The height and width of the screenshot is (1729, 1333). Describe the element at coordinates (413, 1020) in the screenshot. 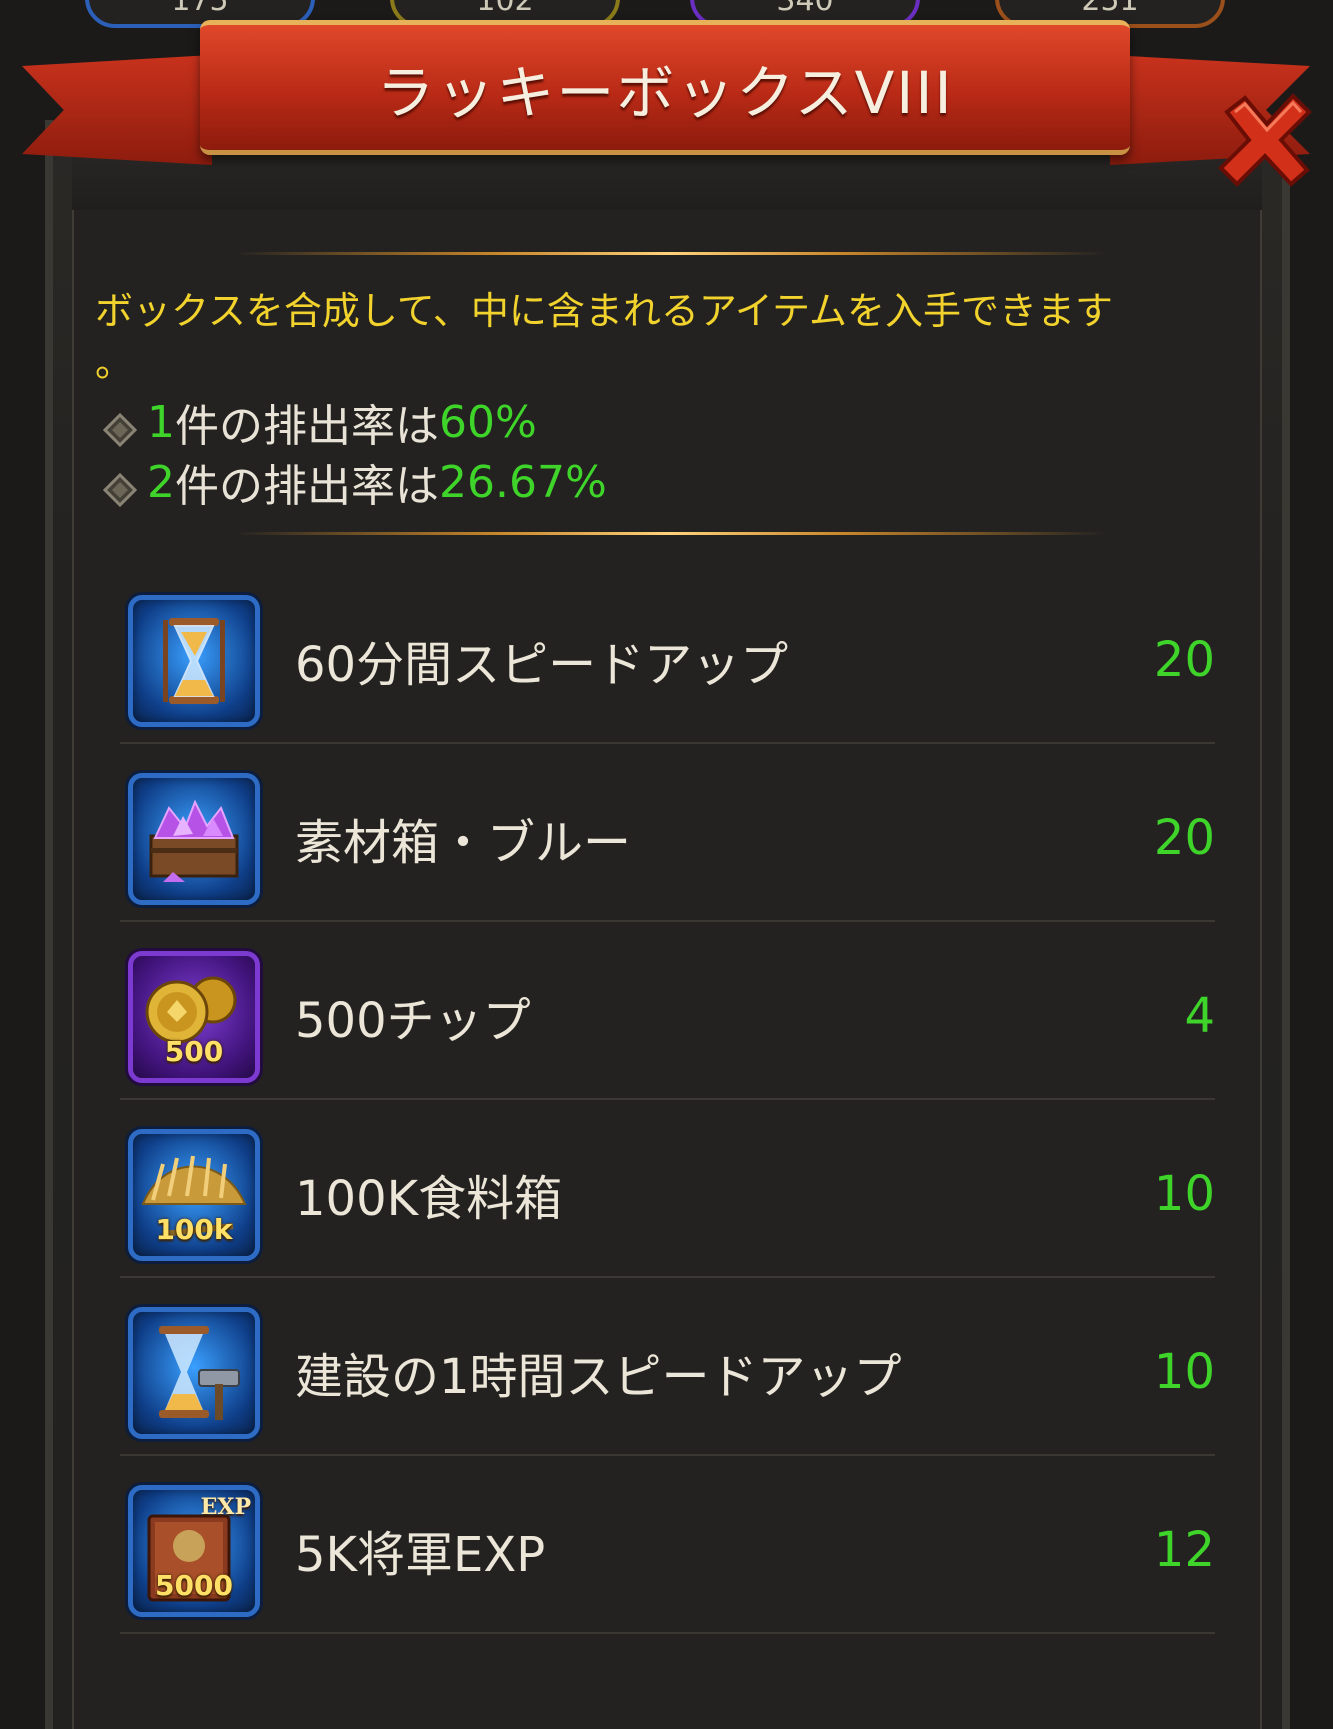

I see `reward-name: 500チップ` at that location.